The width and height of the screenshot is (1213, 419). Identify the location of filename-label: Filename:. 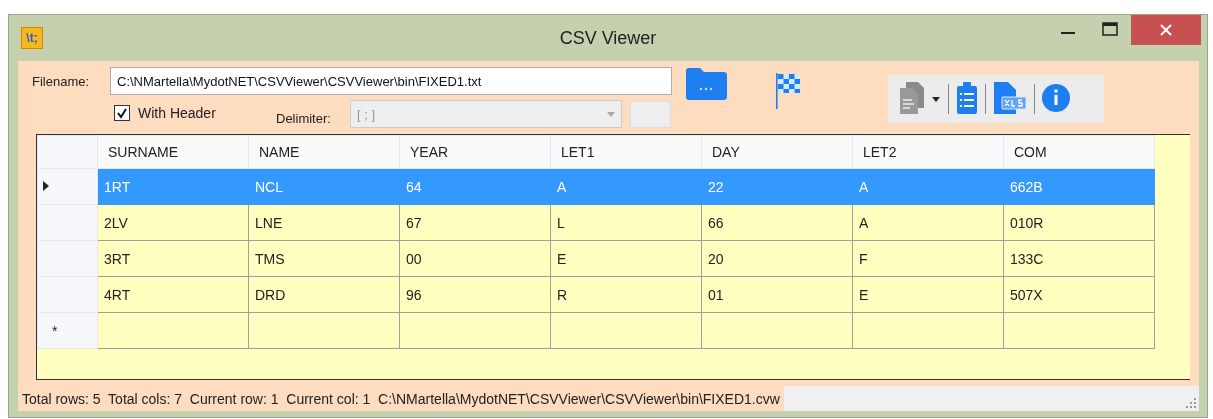
(61, 81).